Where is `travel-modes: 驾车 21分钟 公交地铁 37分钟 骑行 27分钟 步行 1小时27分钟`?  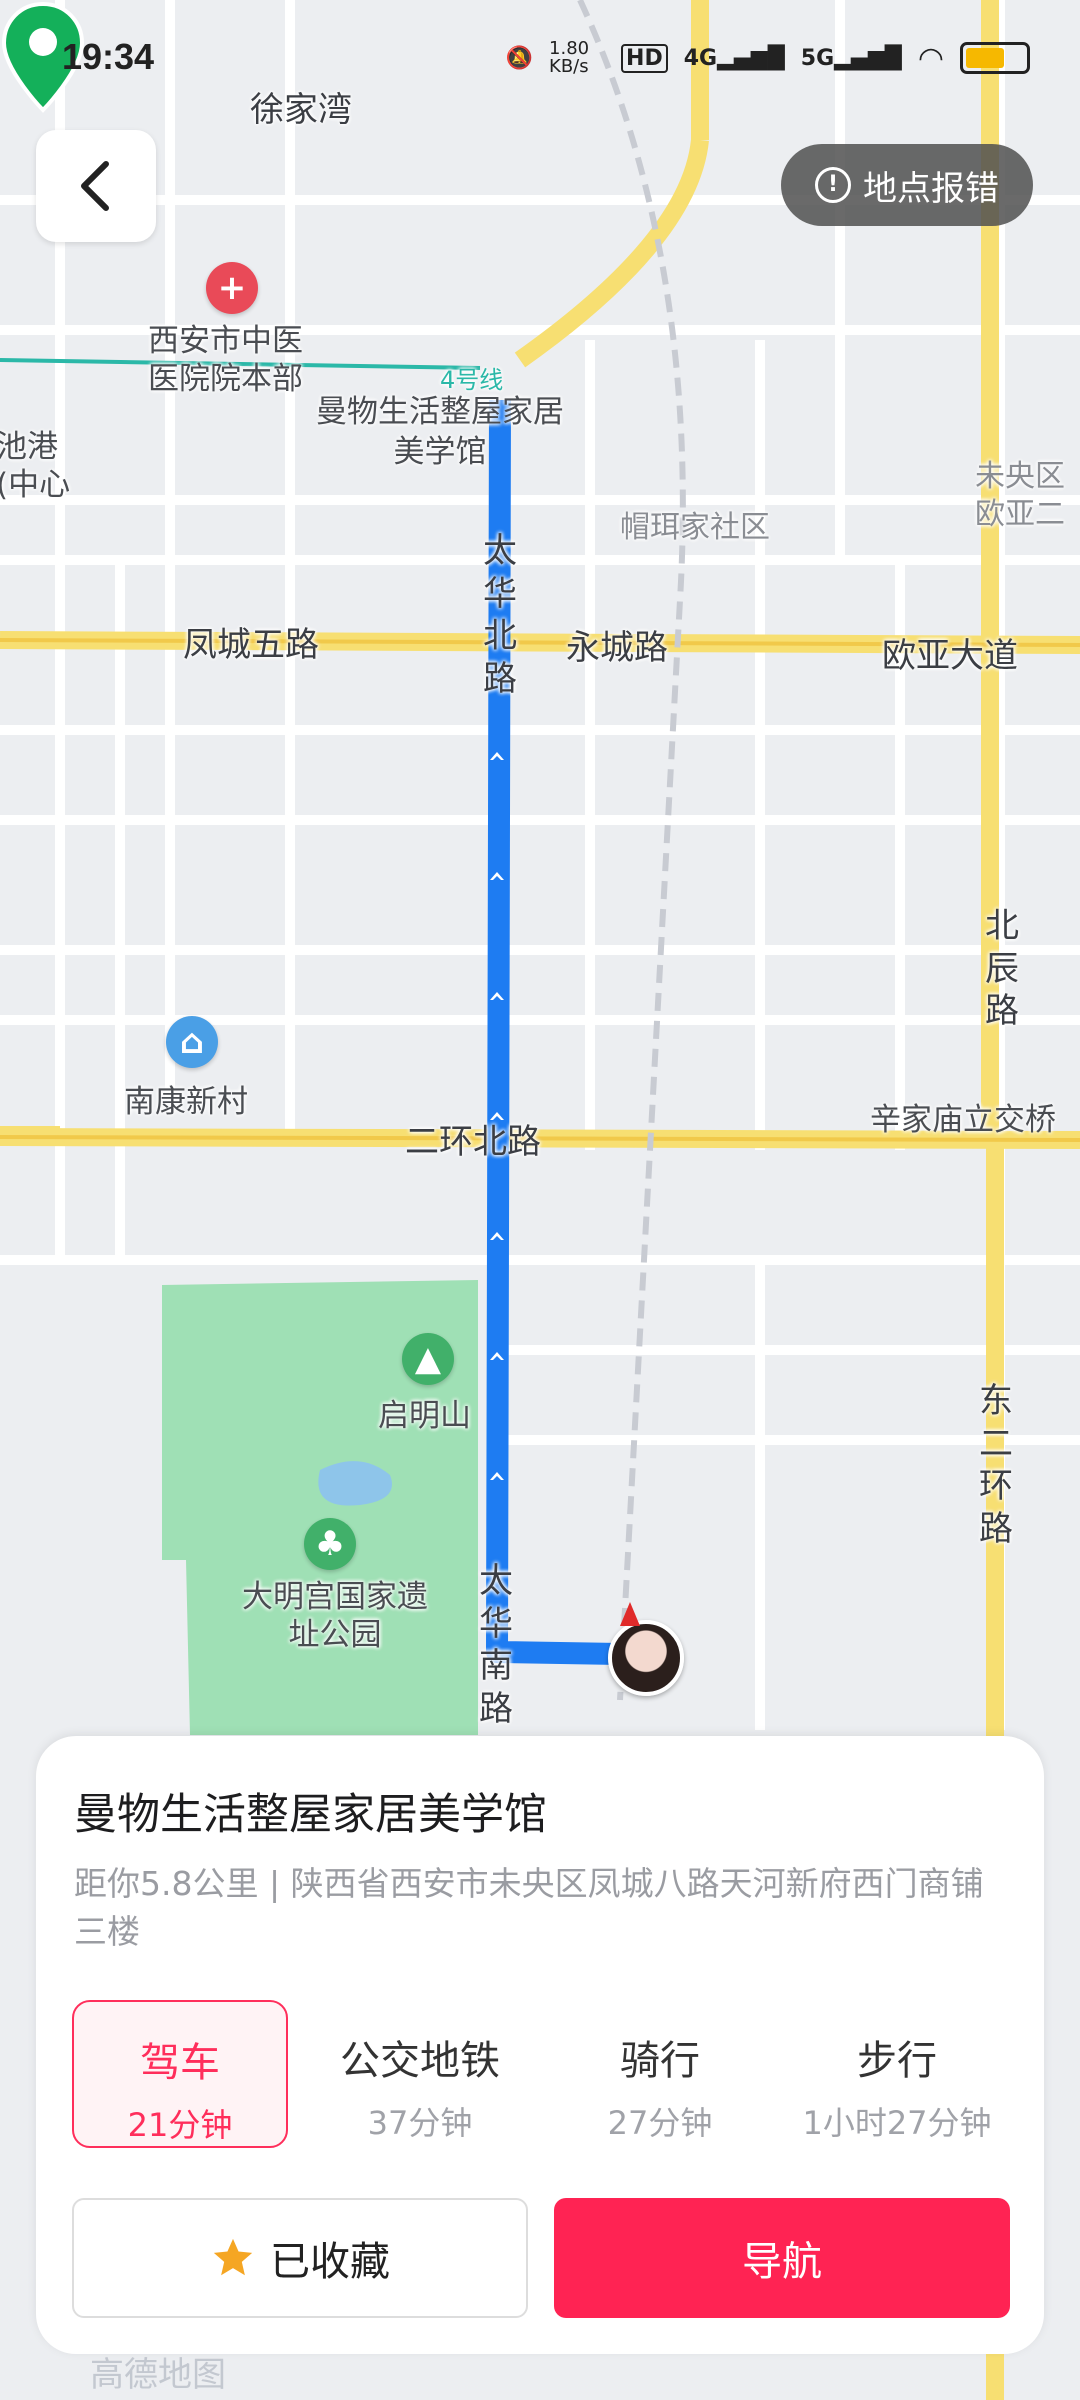 travel-modes: 驾车 21分钟 公交地铁 37分钟 骑行 27分钟 步行 1小时27分钟 is located at coordinates (542, 2074).